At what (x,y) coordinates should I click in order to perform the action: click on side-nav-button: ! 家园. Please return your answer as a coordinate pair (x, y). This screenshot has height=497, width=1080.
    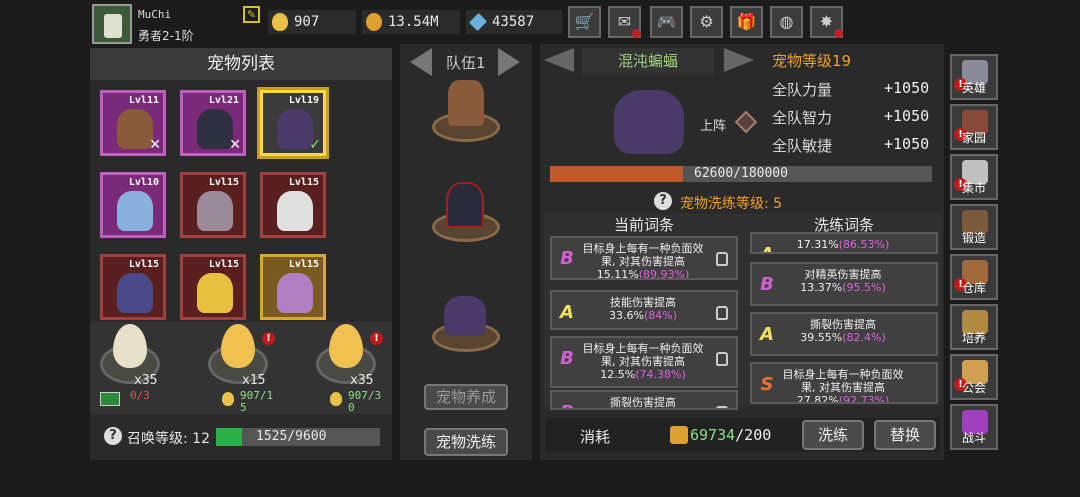
    Looking at the image, I should click on (974, 127).